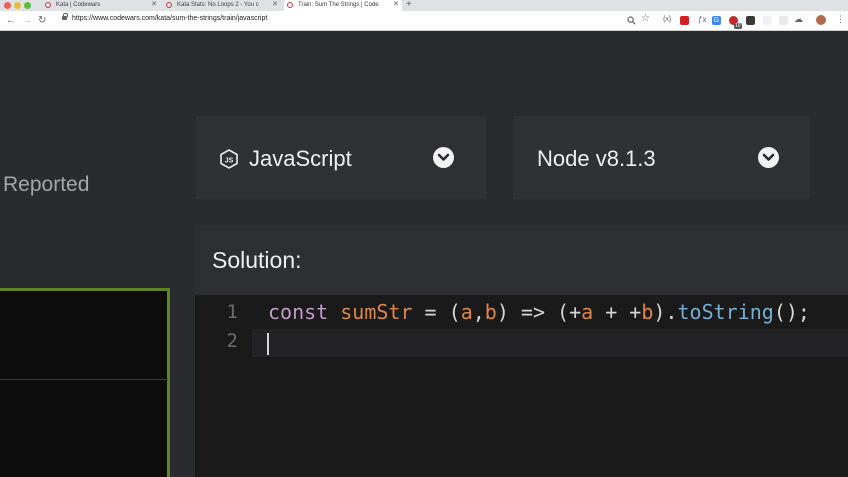 This screenshot has height=477, width=848. Describe the element at coordinates (298, 312) in the screenshot. I see `code-keyword: const` at that location.